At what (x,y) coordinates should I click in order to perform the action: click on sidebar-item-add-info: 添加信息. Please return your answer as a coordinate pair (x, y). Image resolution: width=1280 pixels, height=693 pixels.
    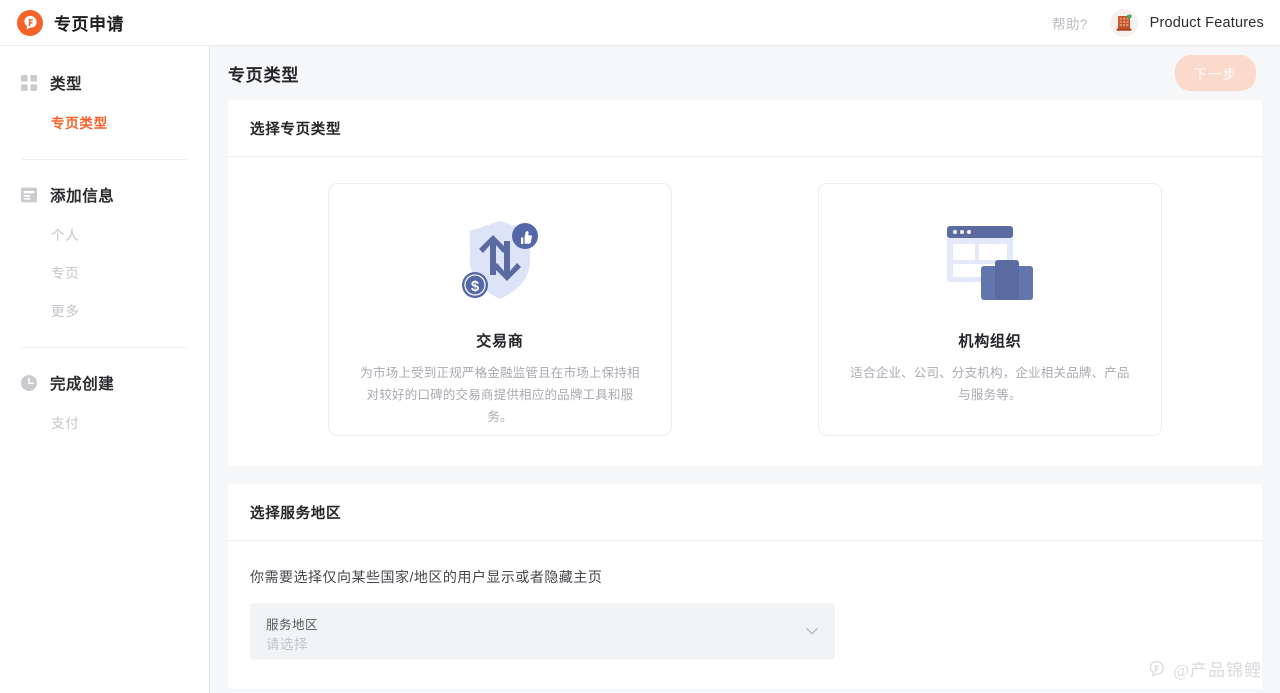
    Looking at the image, I should click on (104, 195).